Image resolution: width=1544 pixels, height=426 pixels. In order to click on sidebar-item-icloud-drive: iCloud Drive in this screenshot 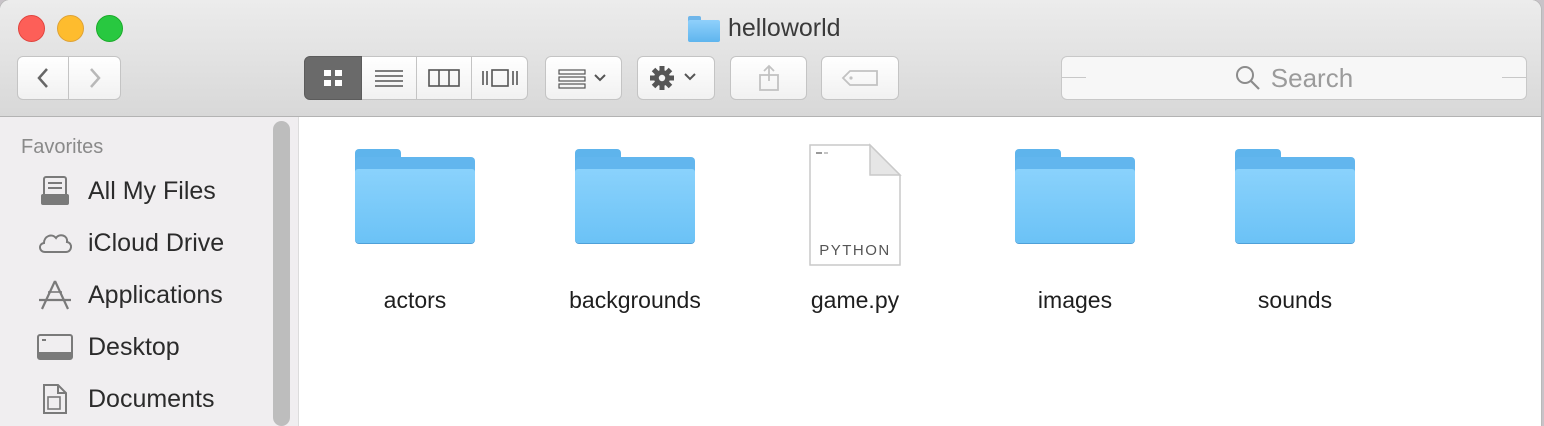, I will do `click(130, 243)`.